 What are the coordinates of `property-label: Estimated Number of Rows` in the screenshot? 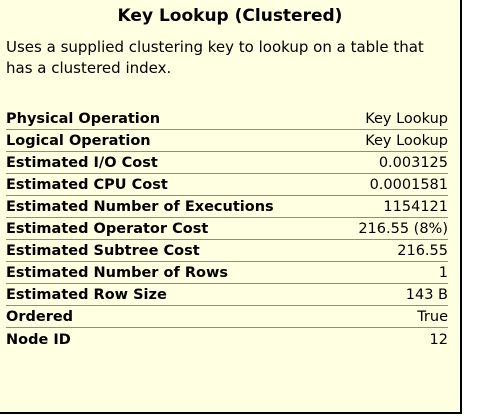 It's located at (117, 273).